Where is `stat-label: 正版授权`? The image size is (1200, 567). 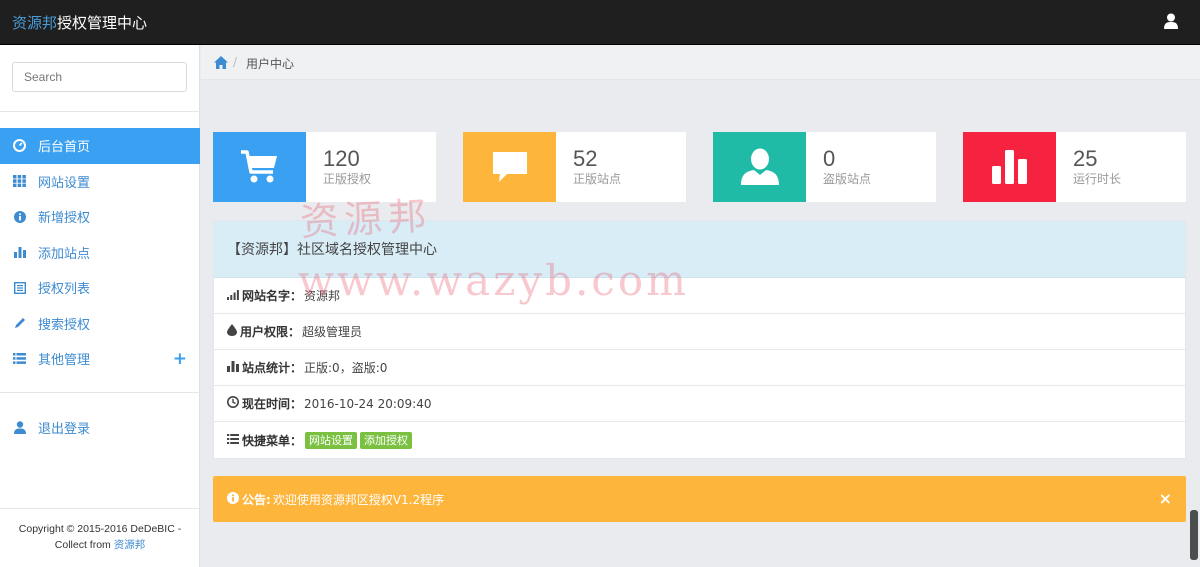
stat-label: 正版授权 is located at coordinates (347, 179).